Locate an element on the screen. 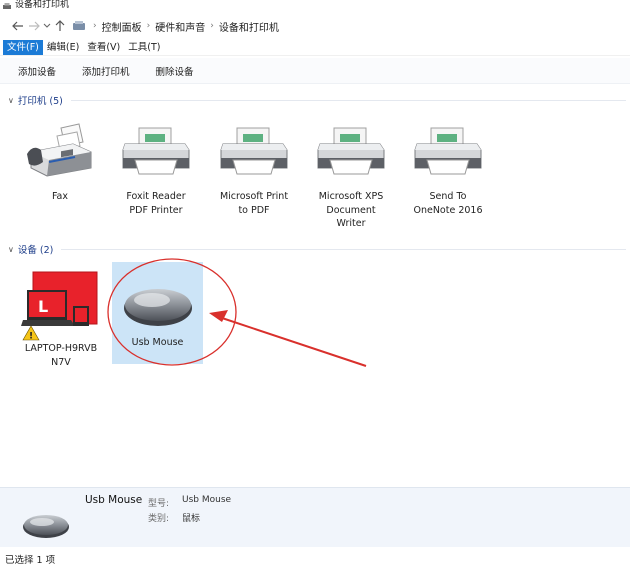 This screenshot has height=568, width=630. arrow-left-icon is located at coordinates (17, 26).